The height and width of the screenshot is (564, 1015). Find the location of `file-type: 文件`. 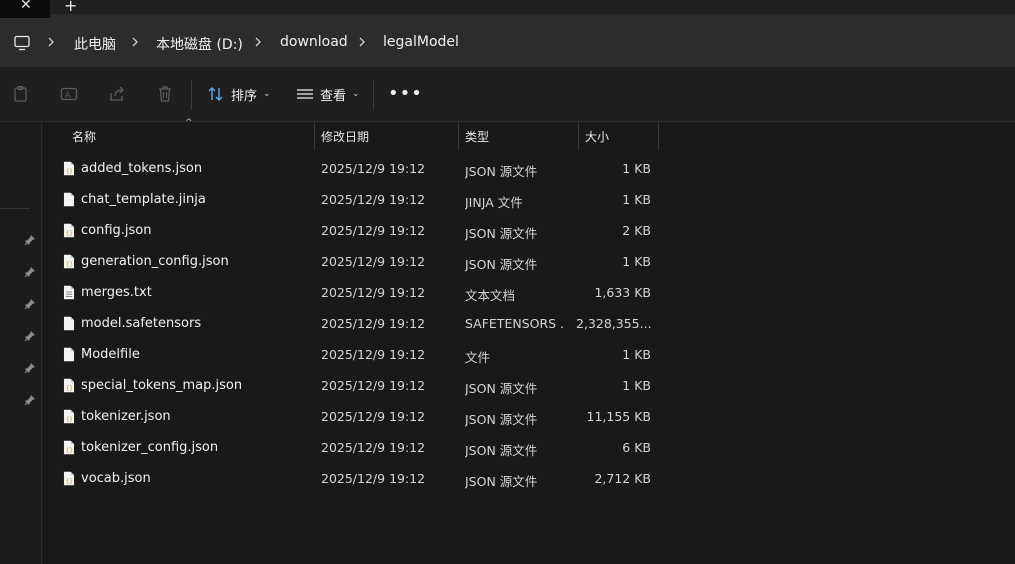

file-type: 文件 is located at coordinates (478, 357).